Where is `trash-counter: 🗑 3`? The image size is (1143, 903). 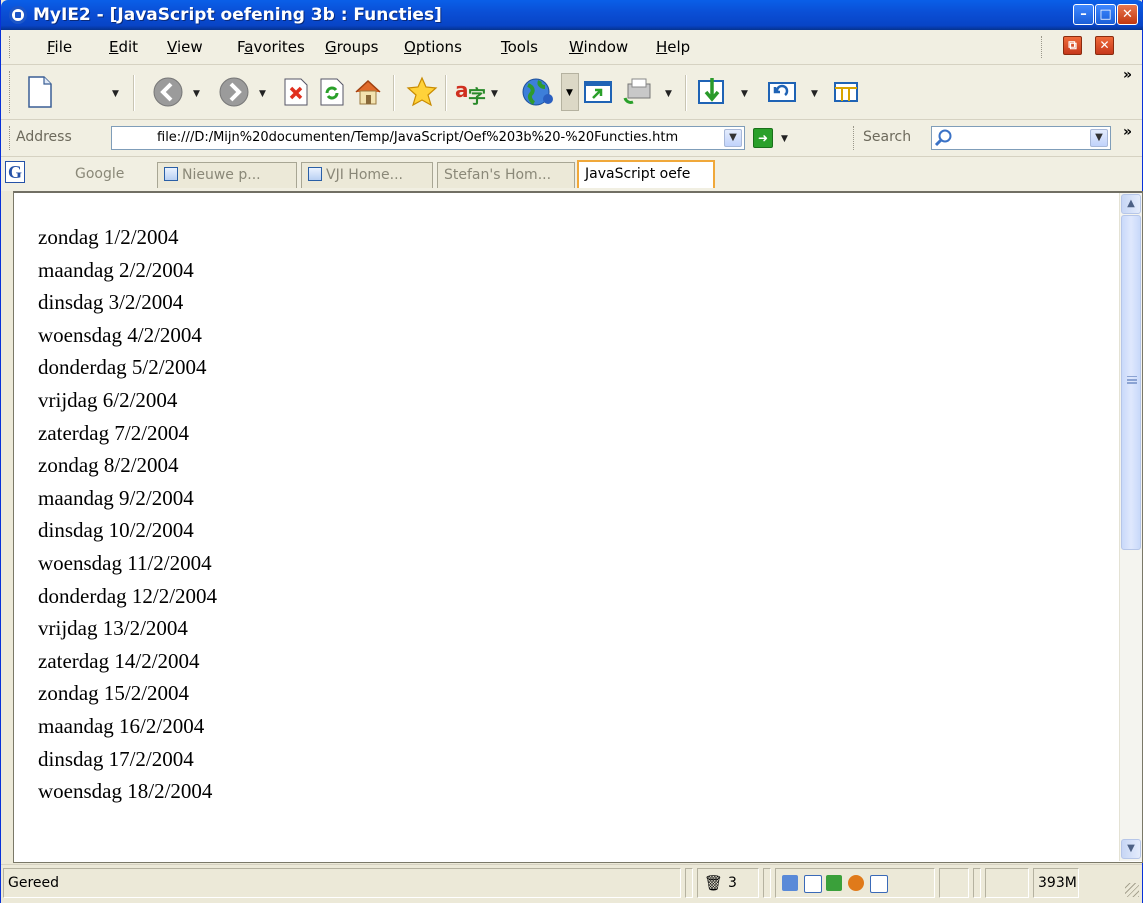
trash-counter: 🗑 3 is located at coordinates (728, 883).